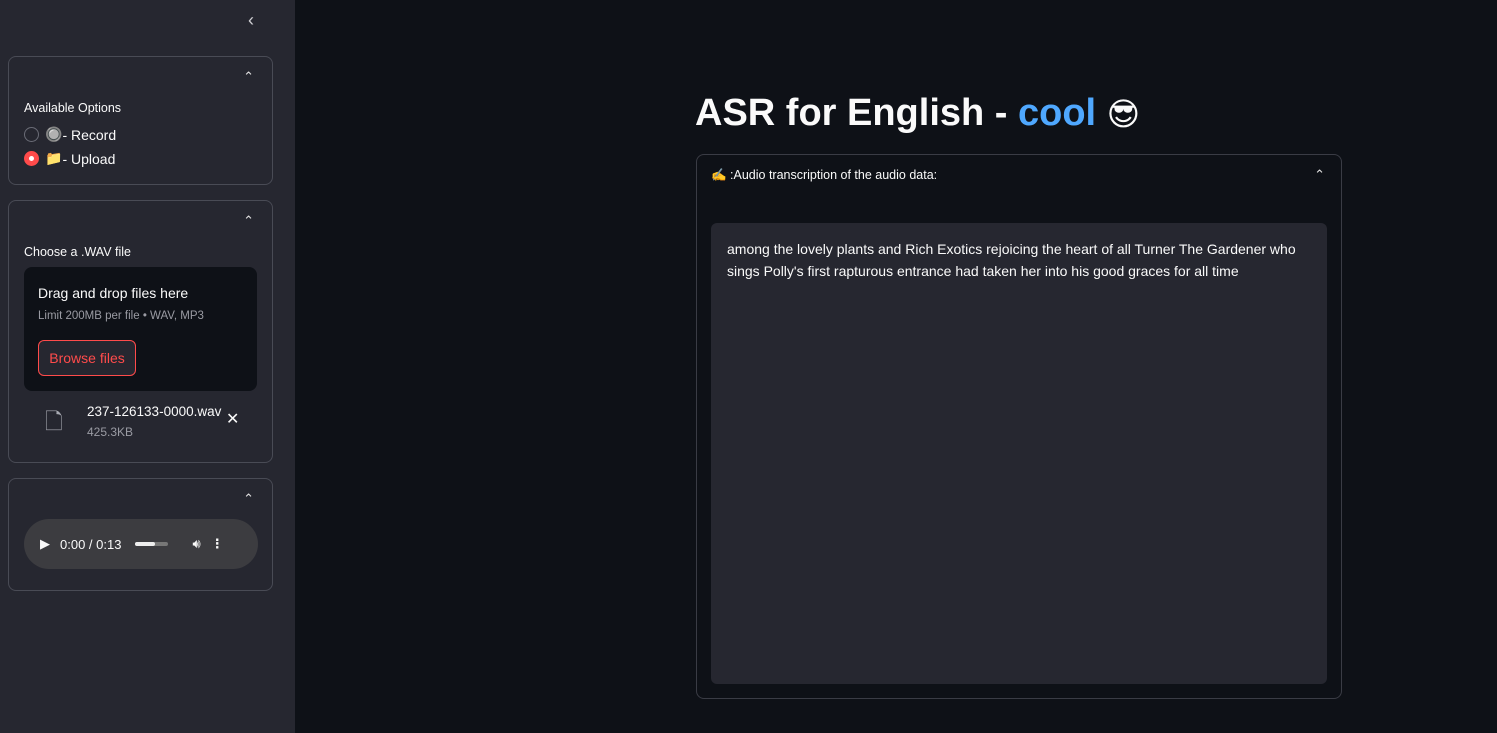 Image resolution: width=1497 pixels, height=733 pixels. Describe the element at coordinates (1057, 113) in the screenshot. I see `title-accent: cool` at that location.